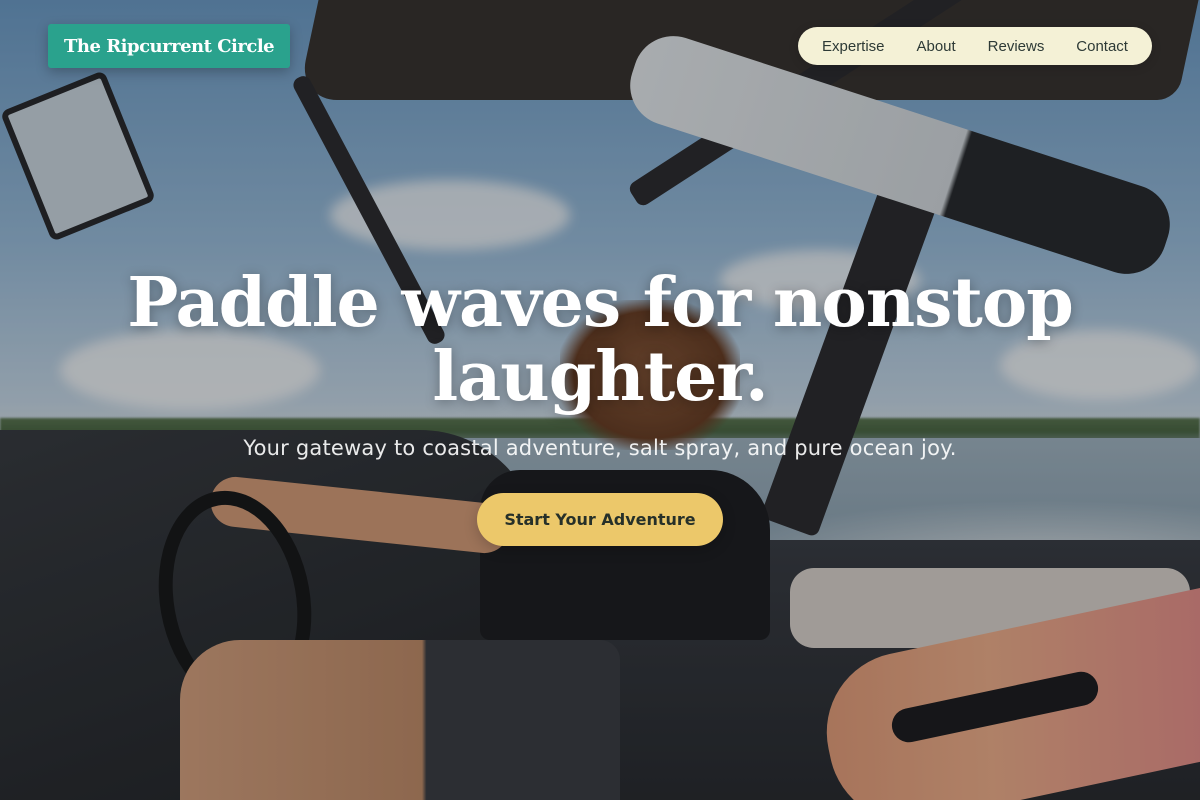  I want to click on nav-item-about: About, so click(935, 46).